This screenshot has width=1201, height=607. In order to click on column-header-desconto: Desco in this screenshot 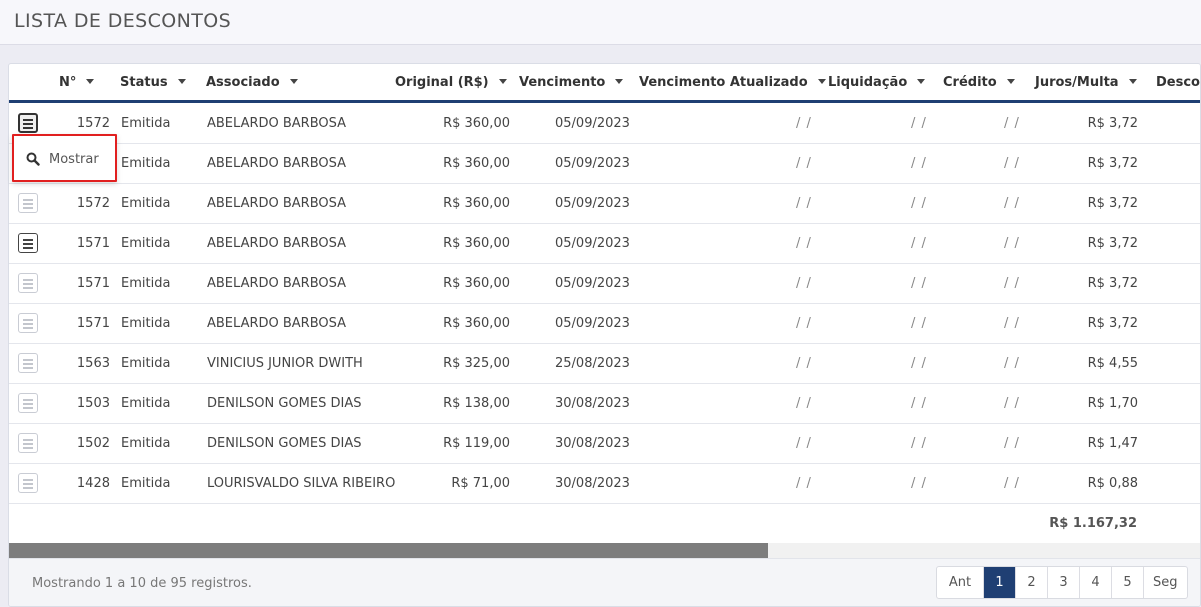, I will do `click(1178, 82)`.